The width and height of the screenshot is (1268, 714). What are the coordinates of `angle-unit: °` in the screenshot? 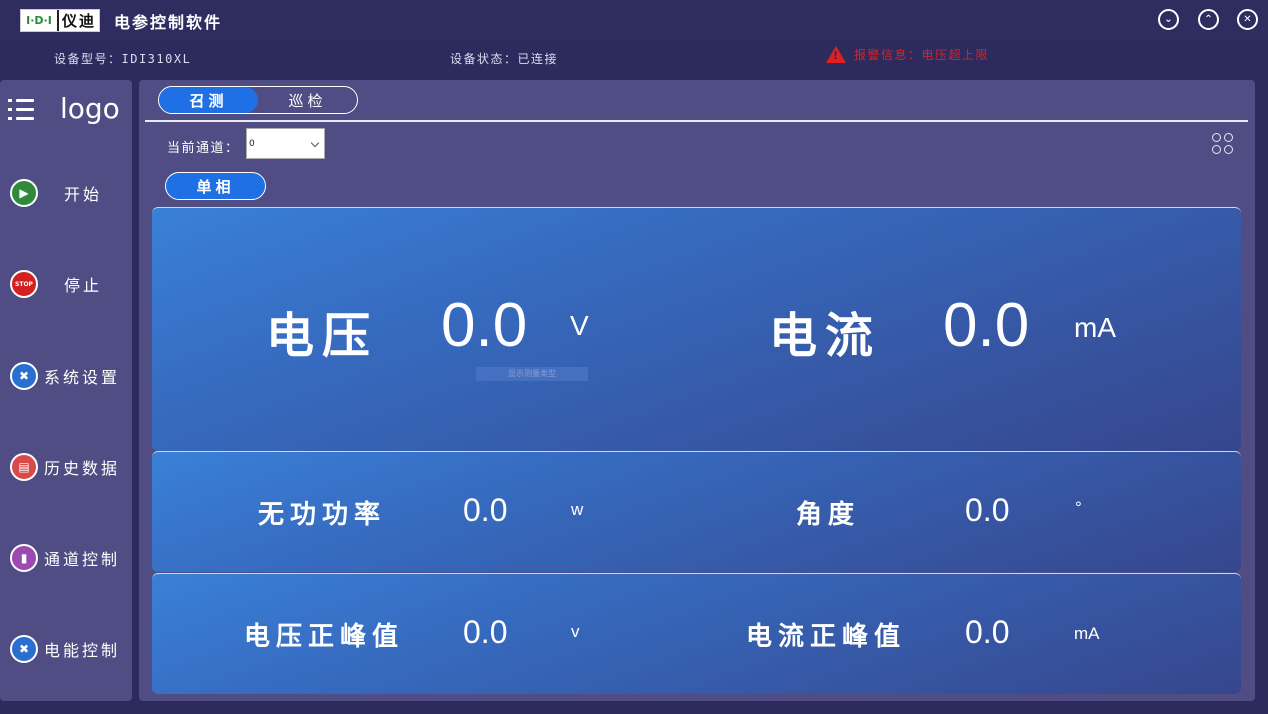 It's located at (1078, 507).